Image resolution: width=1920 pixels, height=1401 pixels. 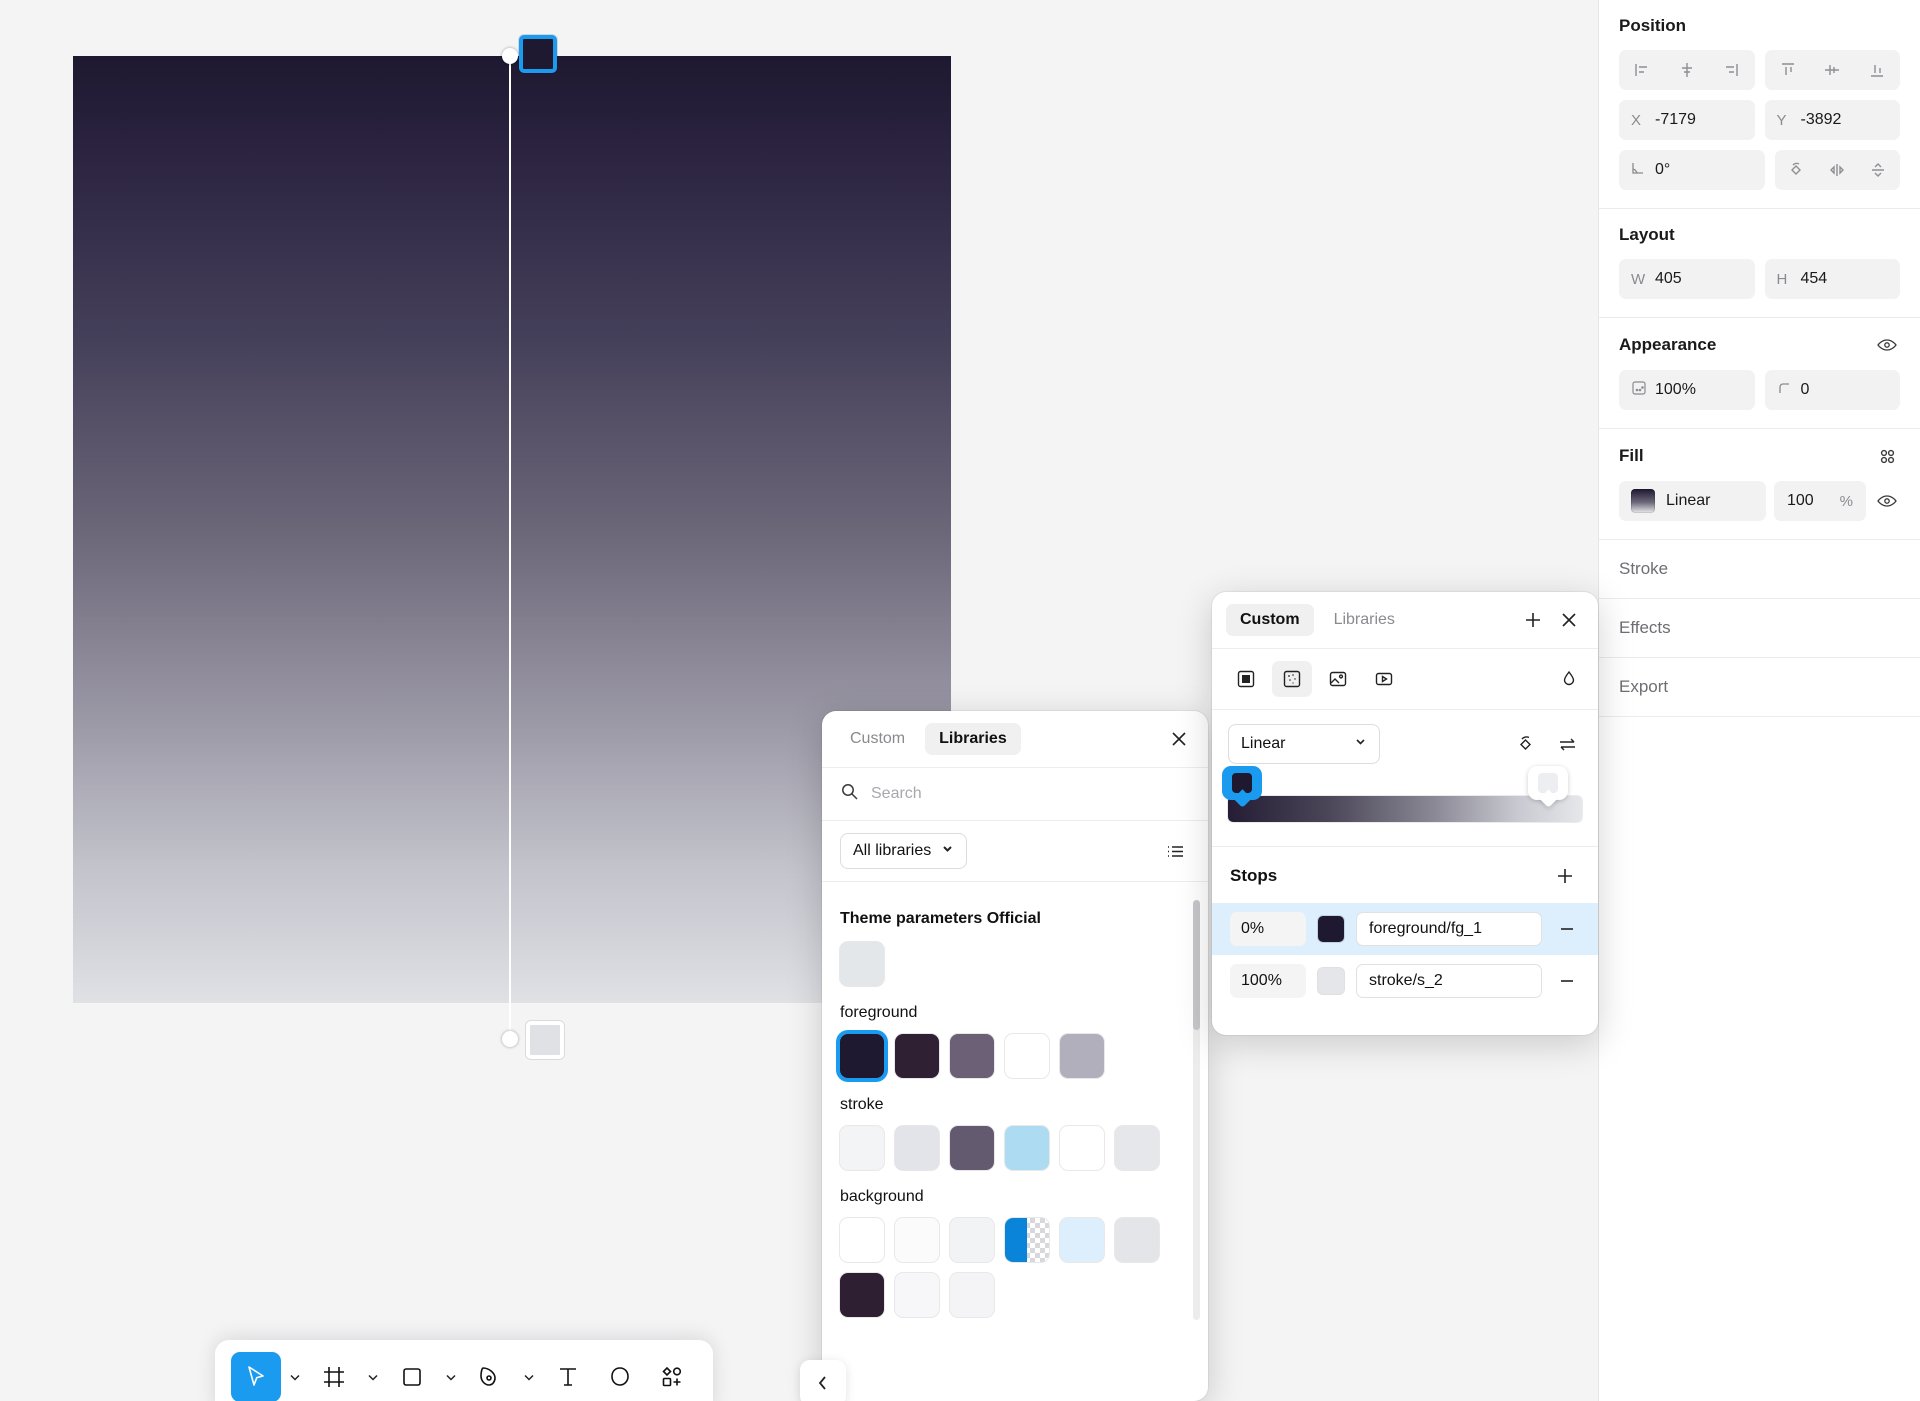 I want to click on comment-tool, so click(x=620, y=1376).